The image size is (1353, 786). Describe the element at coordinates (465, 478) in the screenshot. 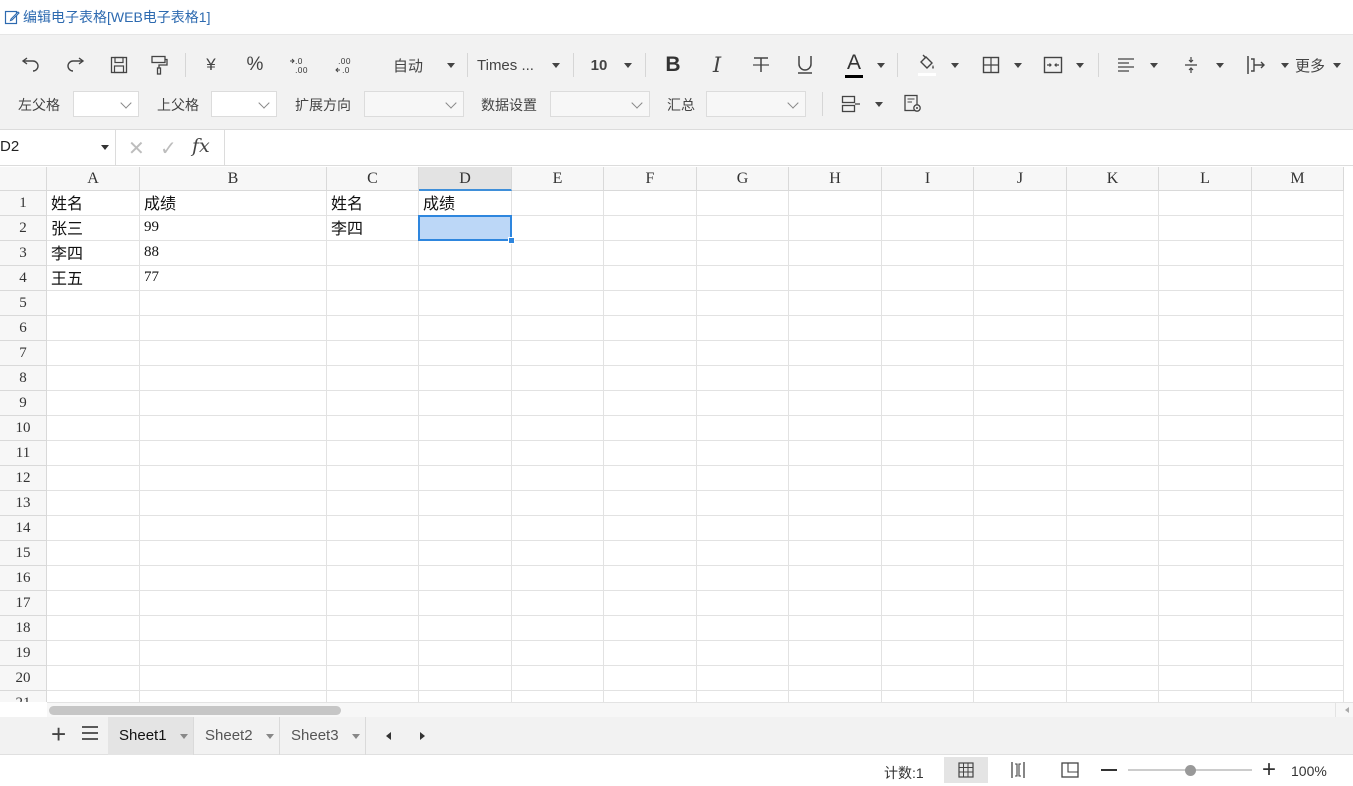

I see `cell-d12` at that location.